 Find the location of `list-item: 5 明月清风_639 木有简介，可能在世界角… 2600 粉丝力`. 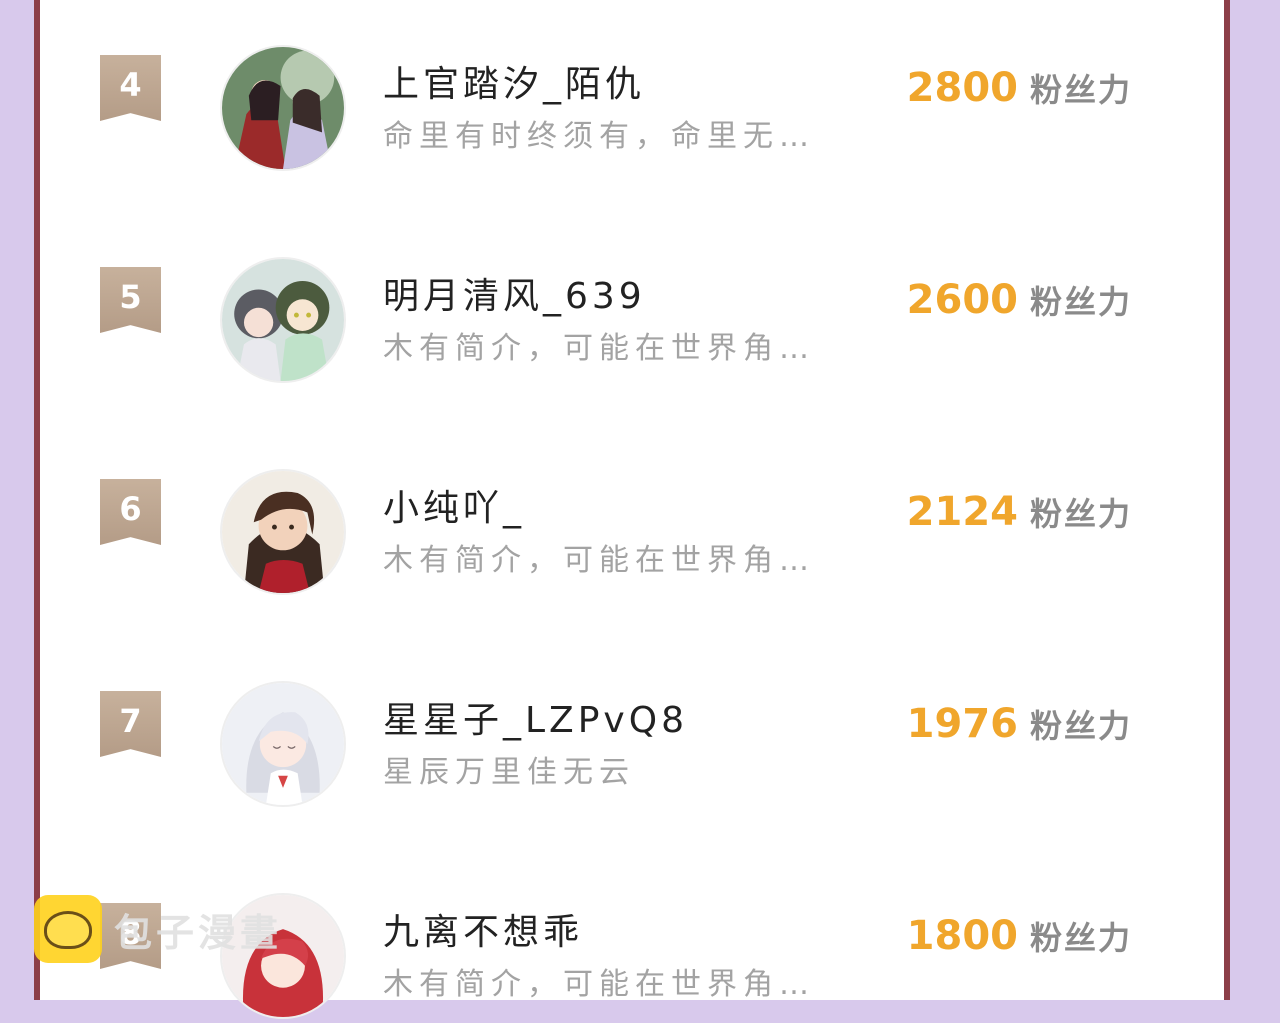

list-item: 5 明月清风_639 木有简介，可能在世界角… 2600 粉丝力 is located at coordinates (632, 322).